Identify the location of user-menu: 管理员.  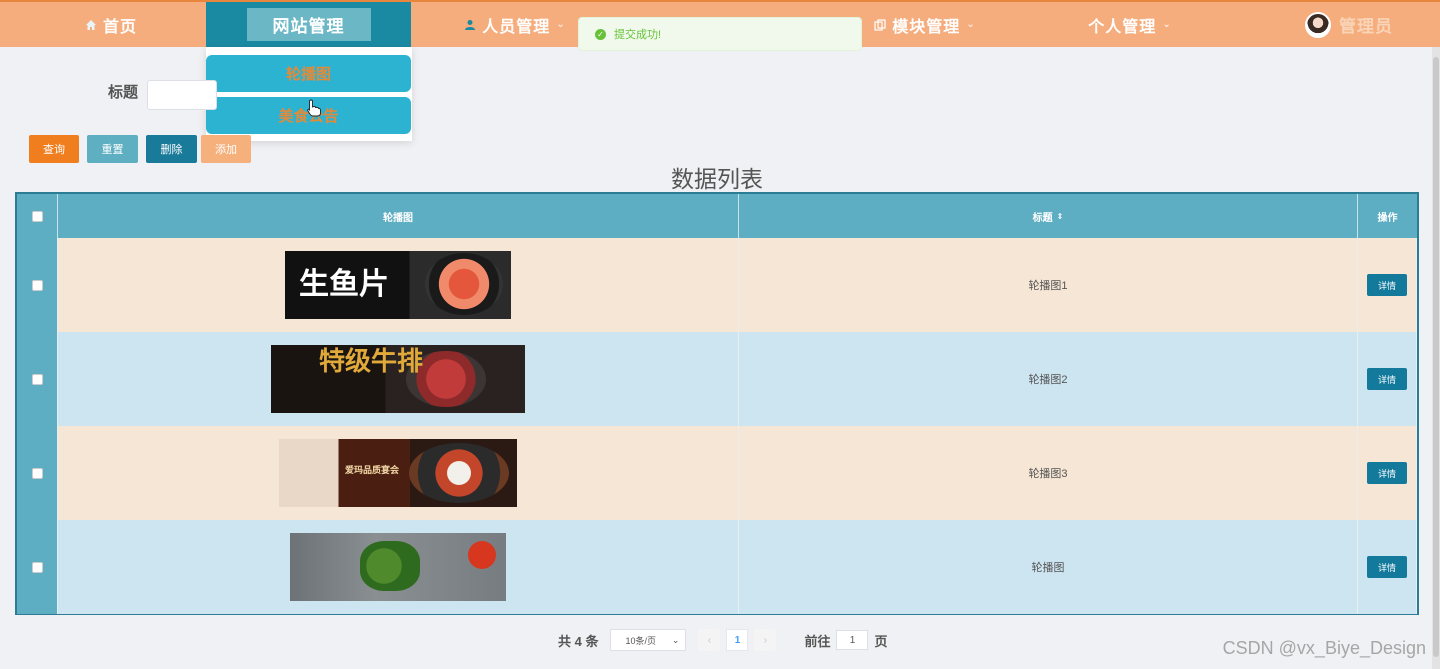
(1360, 24).